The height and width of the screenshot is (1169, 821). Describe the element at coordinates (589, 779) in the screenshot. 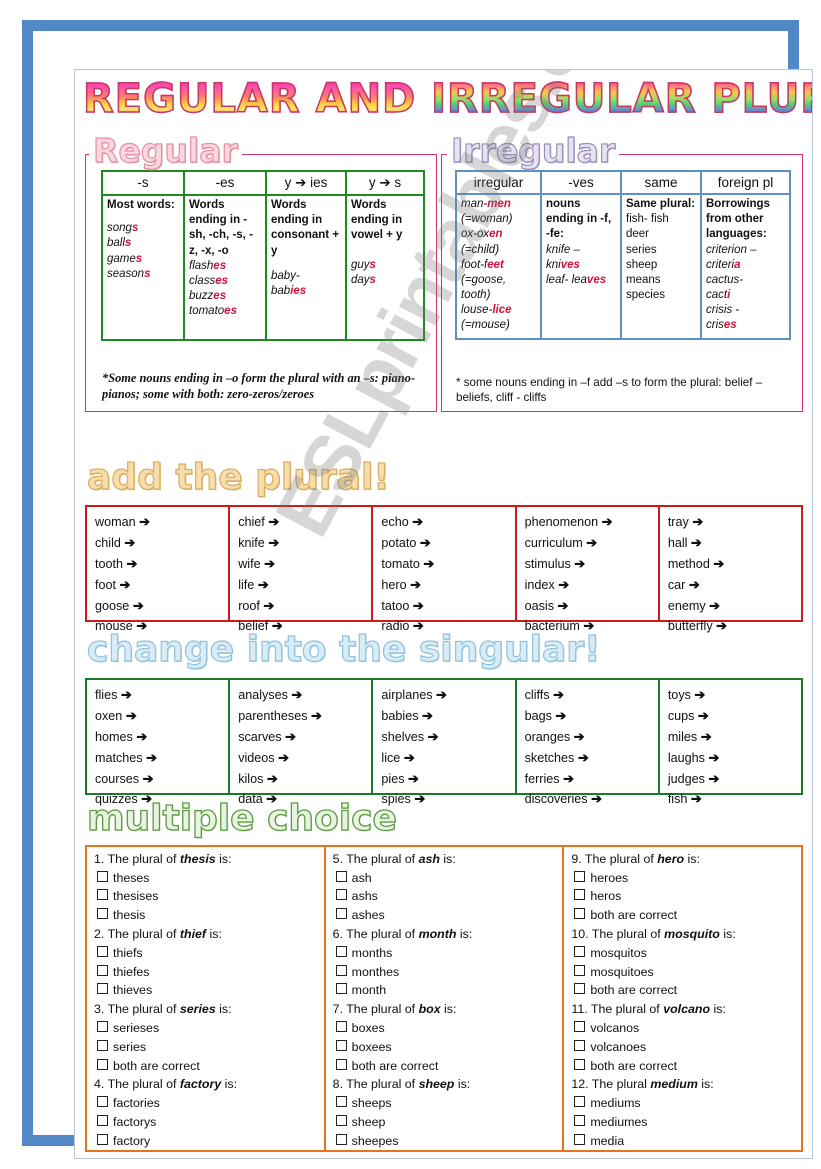

I see `exercise-item: ferries ➔` at that location.